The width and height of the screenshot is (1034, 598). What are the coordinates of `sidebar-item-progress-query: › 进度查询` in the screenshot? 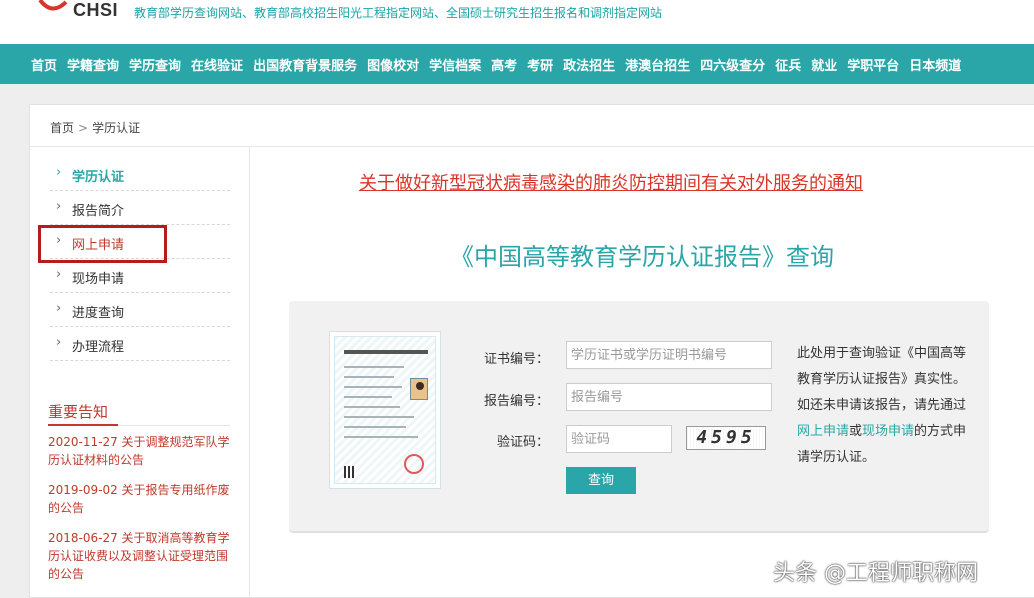 It's located at (140, 310).